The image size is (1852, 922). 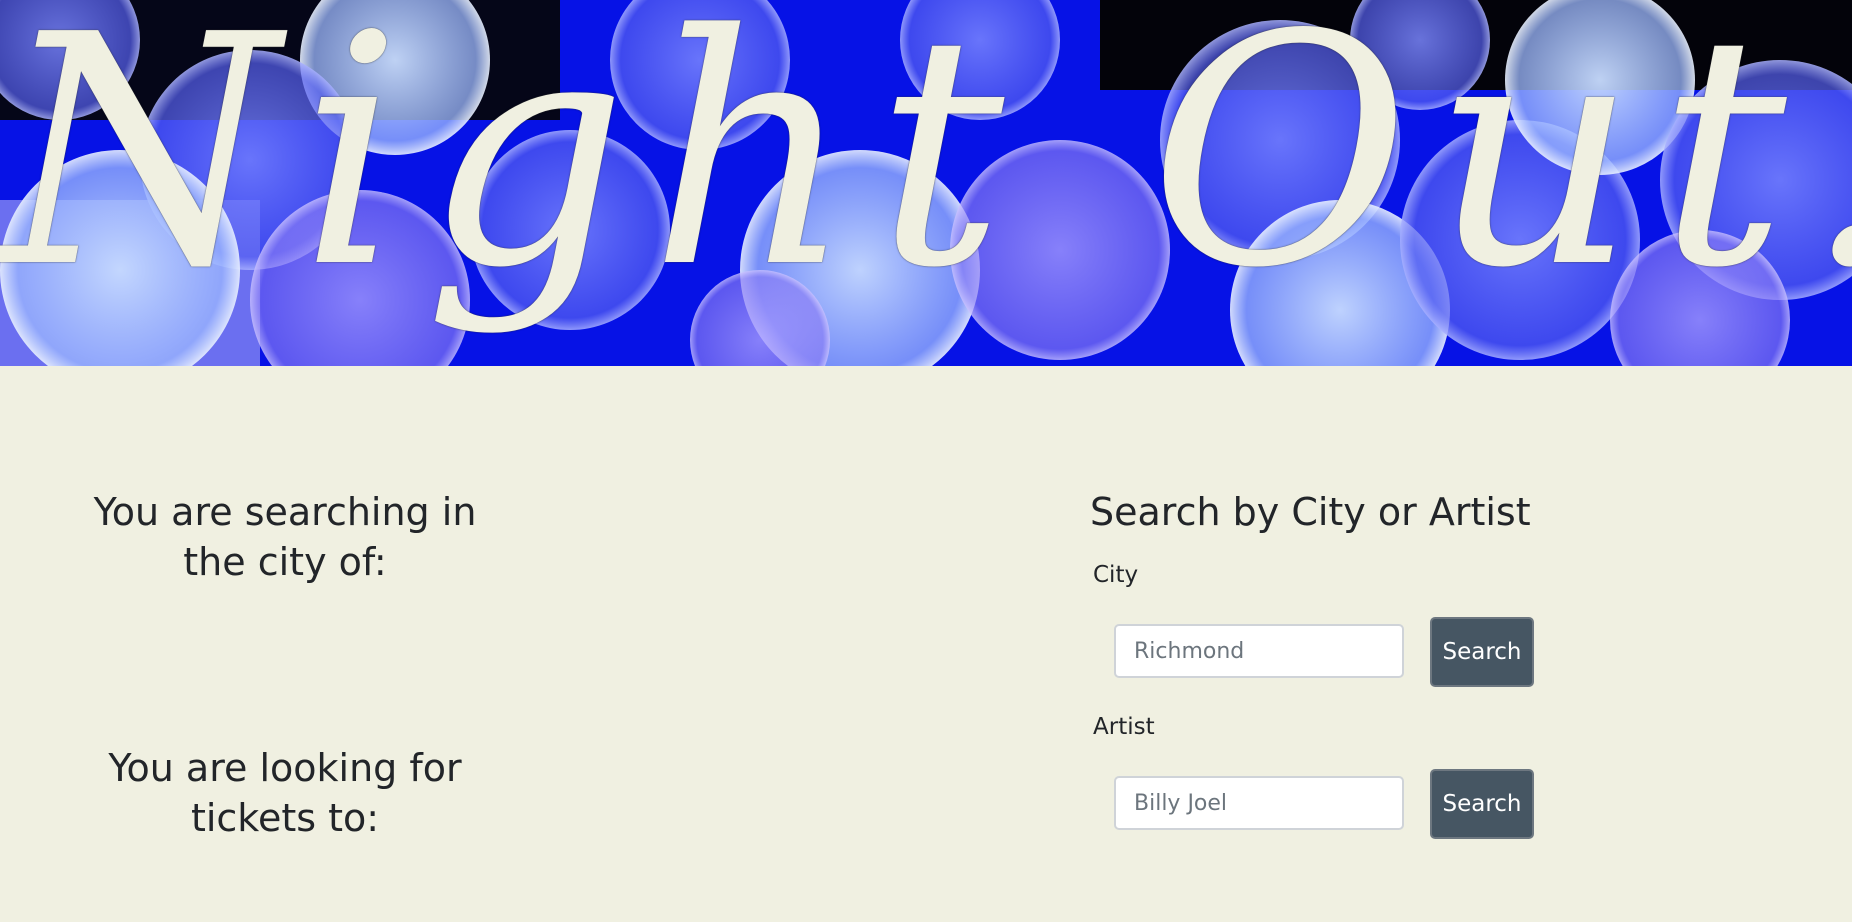 I want to click on current-artist-section: You are looking for tickets to:, so click(x=285, y=793).